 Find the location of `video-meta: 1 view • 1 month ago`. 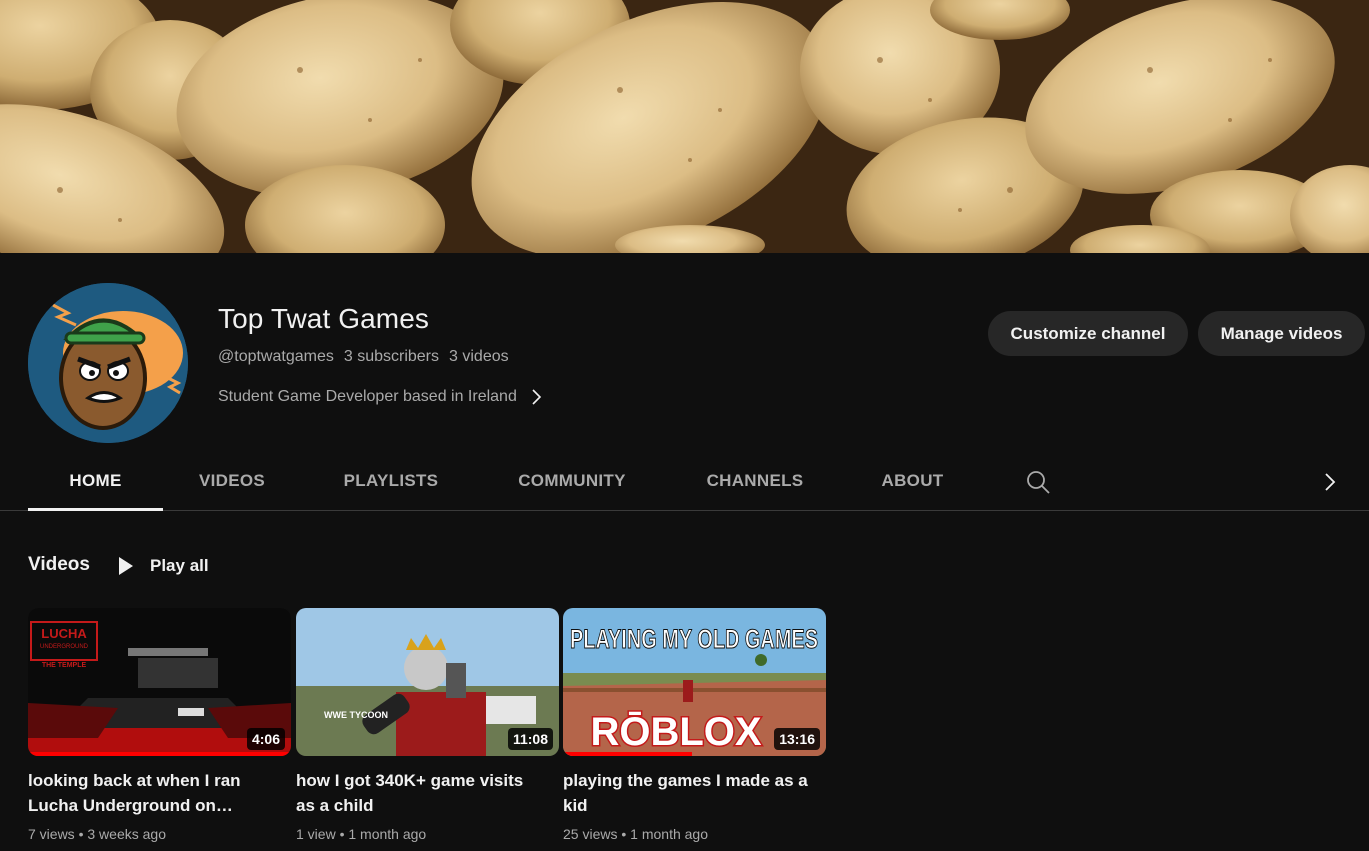

video-meta: 1 view • 1 month ago is located at coordinates (361, 834).